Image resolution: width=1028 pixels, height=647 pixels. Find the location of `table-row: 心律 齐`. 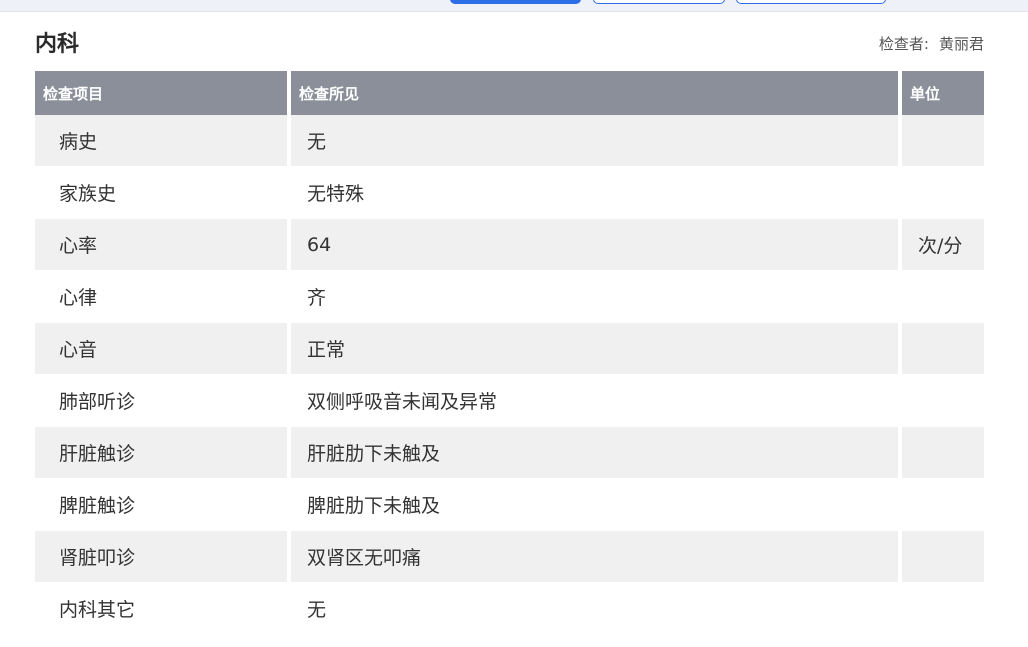

table-row: 心律 齐 is located at coordinates (509, 297).